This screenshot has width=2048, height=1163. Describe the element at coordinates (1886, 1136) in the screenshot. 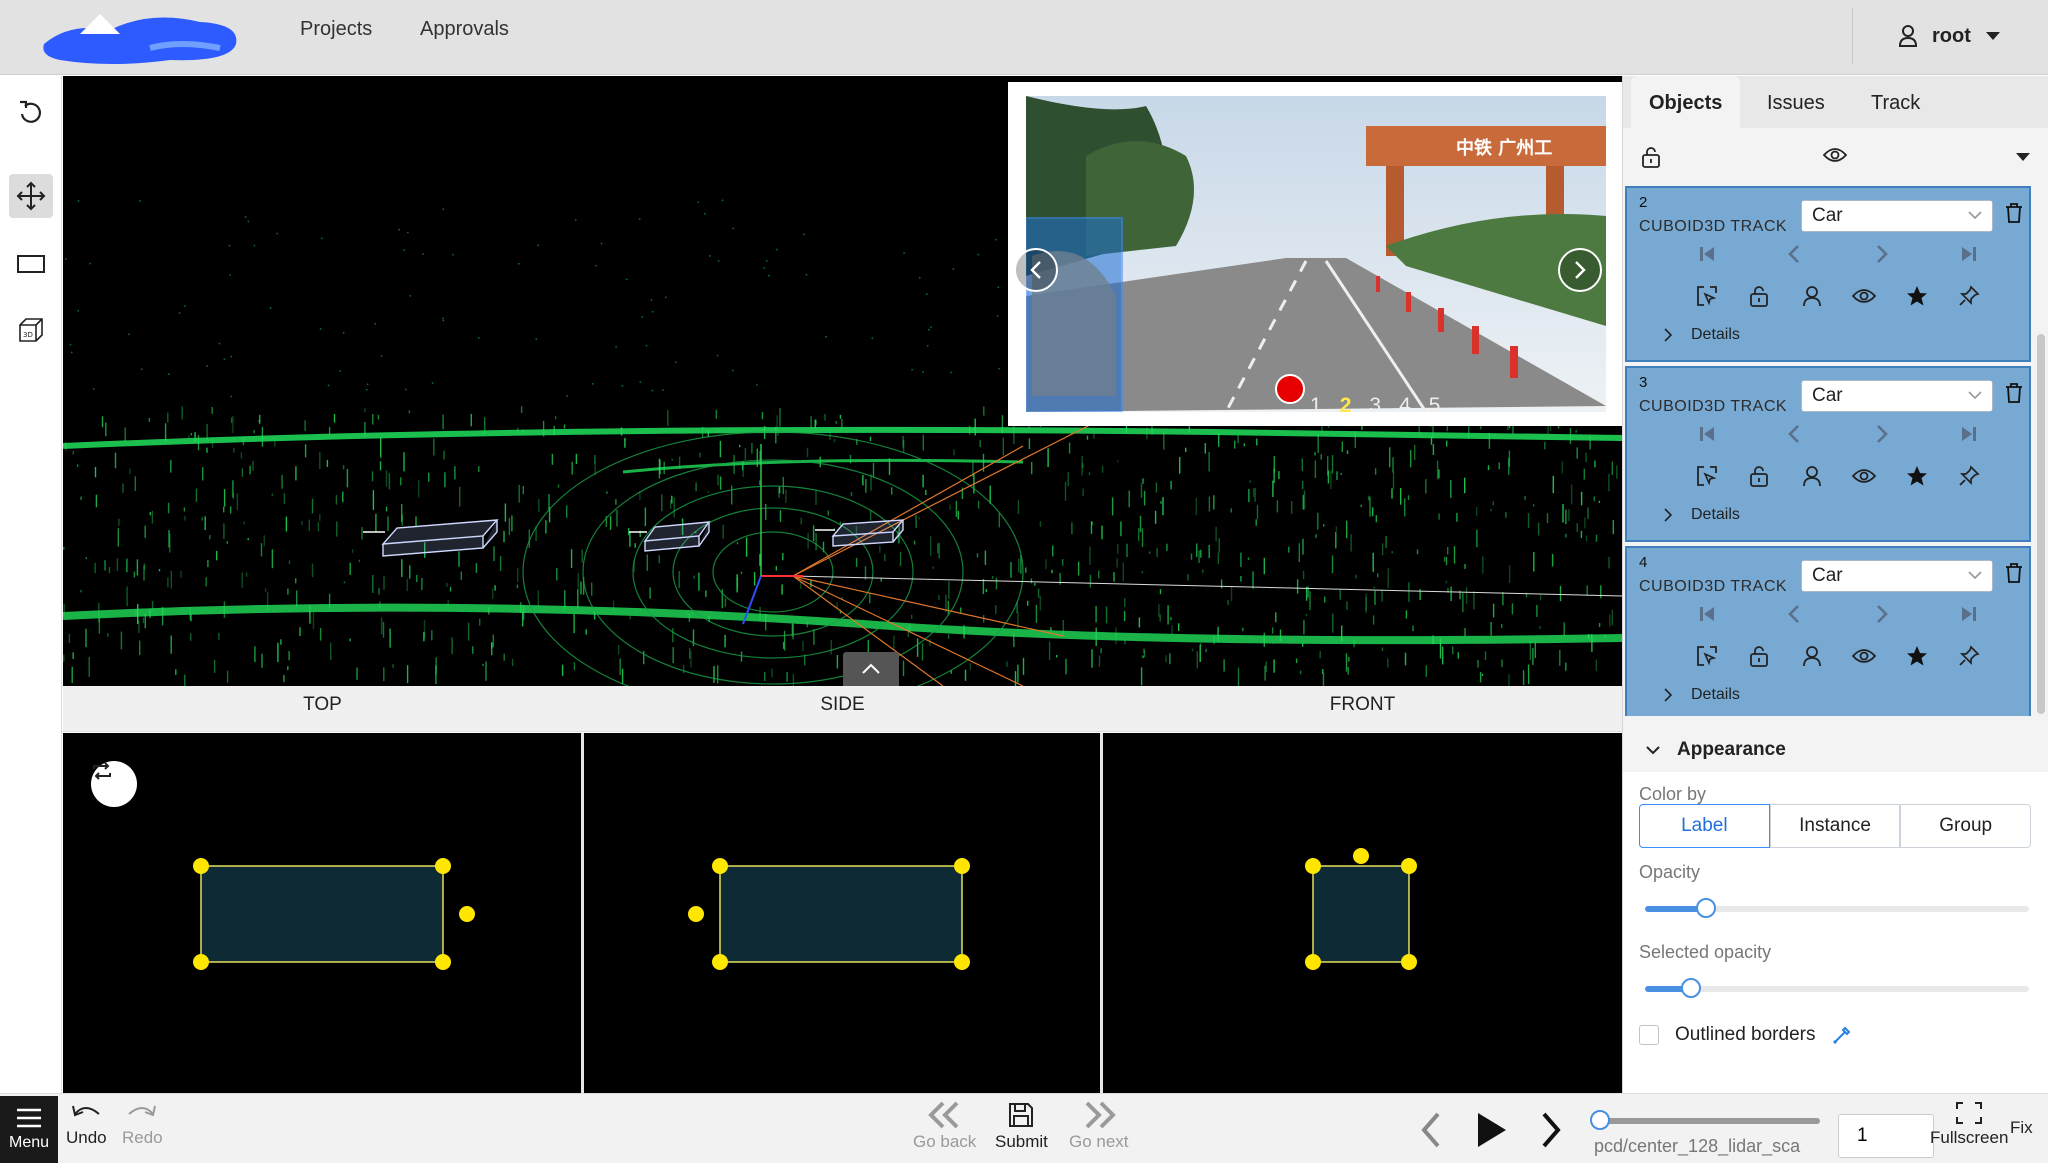

I see `frame-number-input` at that location.